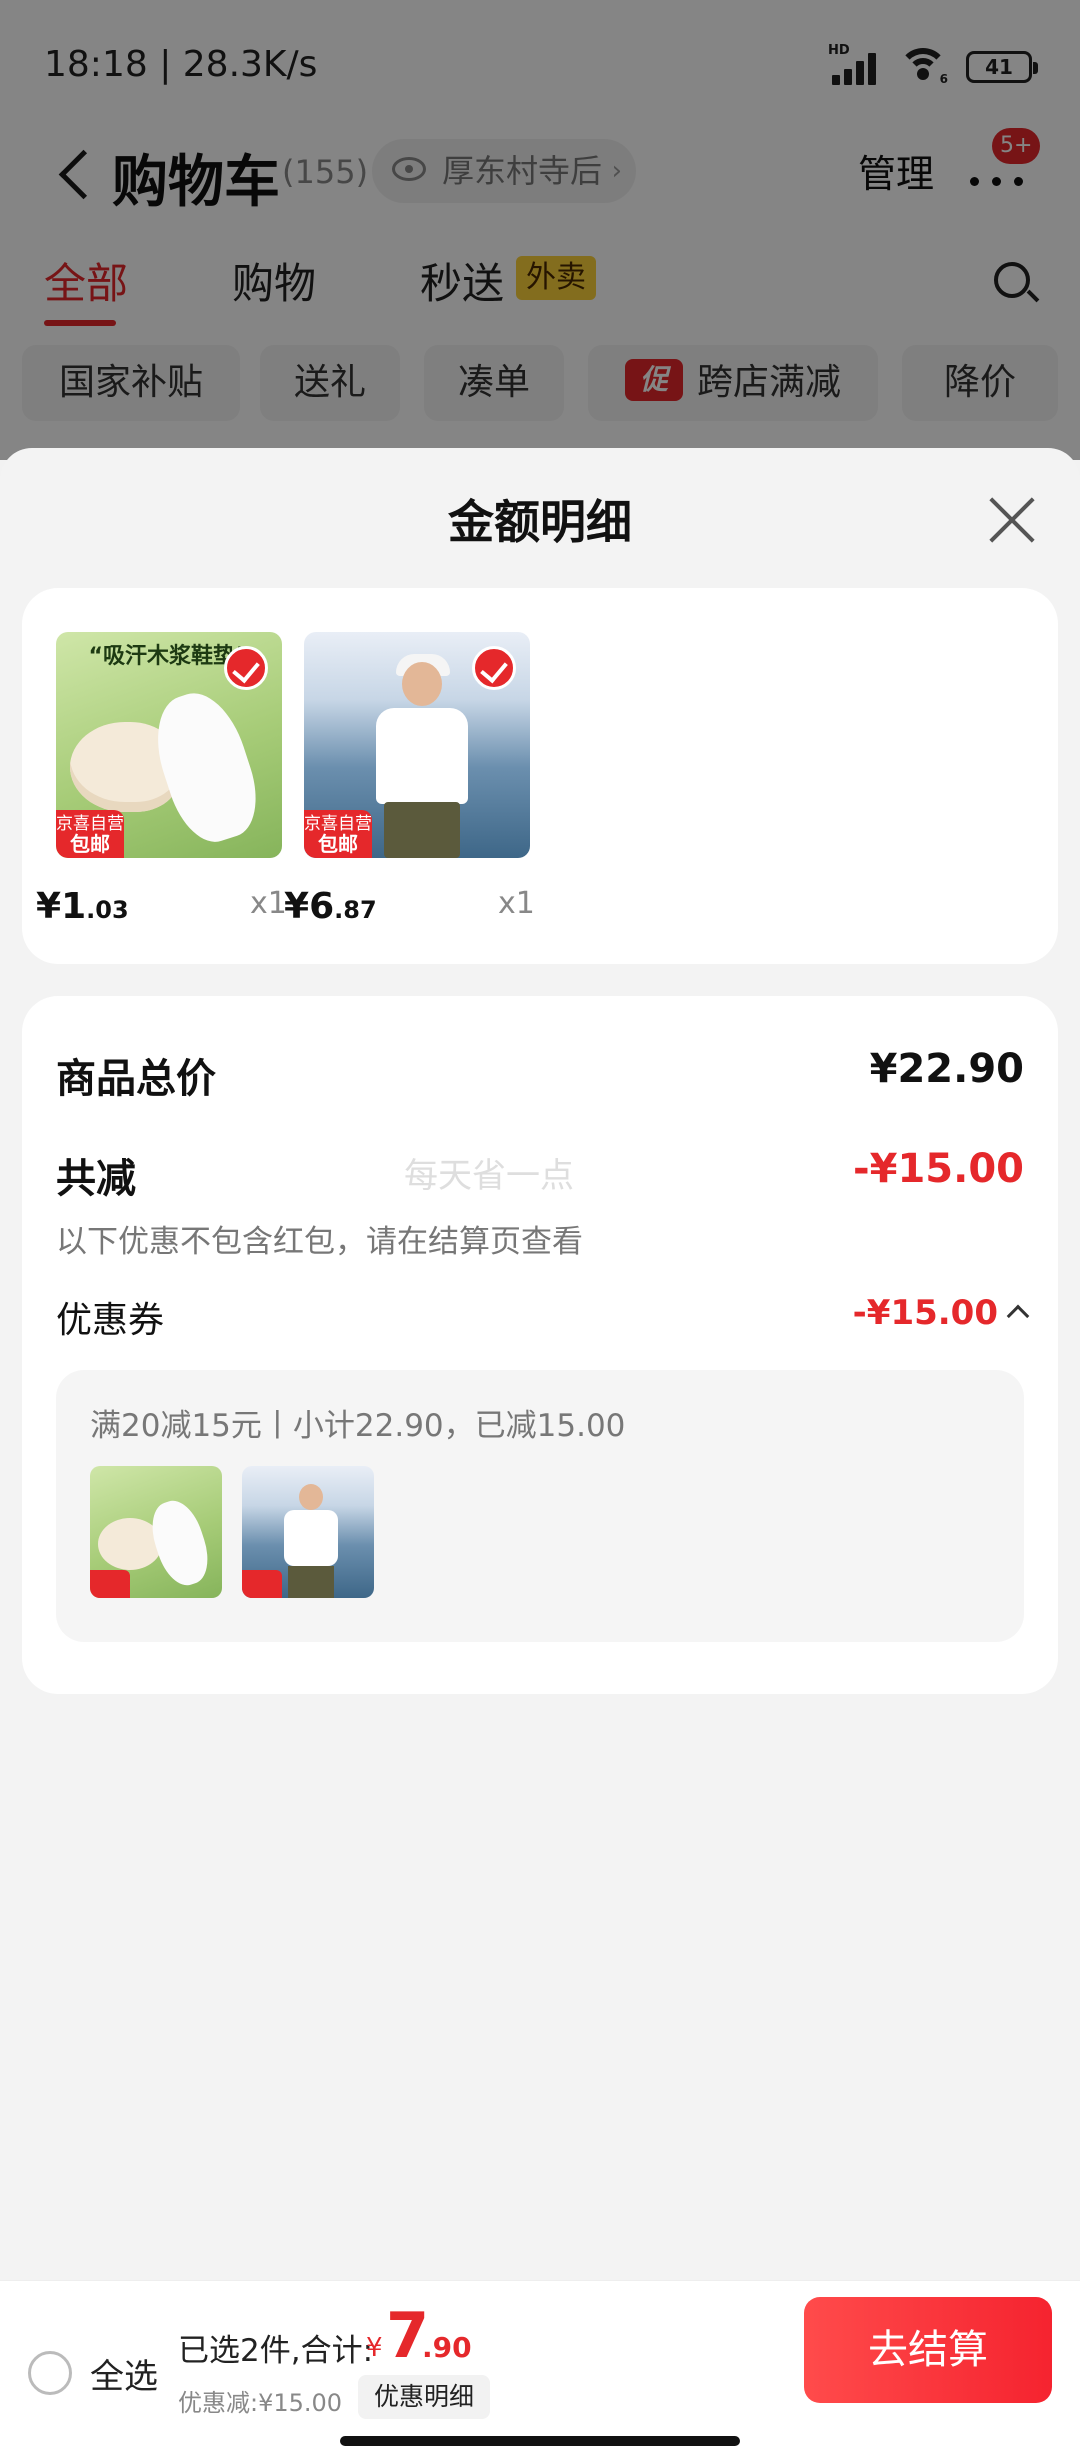 The image size is (1080, 2460). What do you see at coordinates (540, 1506) in the screenshot?
I see `coupon-detail-box: 满20减15元丨小计22.90，已减15.00` at bounding box center [540, 1506].